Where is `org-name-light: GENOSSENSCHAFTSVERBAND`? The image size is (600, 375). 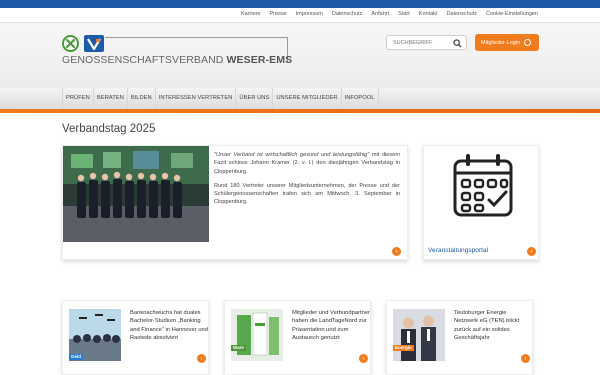 org-name-light: GENOSSENSCHAFTSVERBAND is located at coordinates (143, 60).